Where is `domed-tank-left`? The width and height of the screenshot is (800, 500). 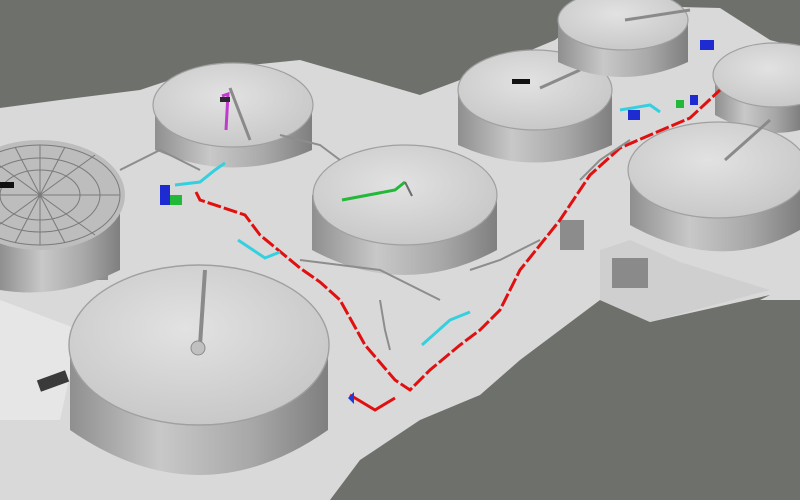 domed-tank-left is located at coordinates (62, 216).